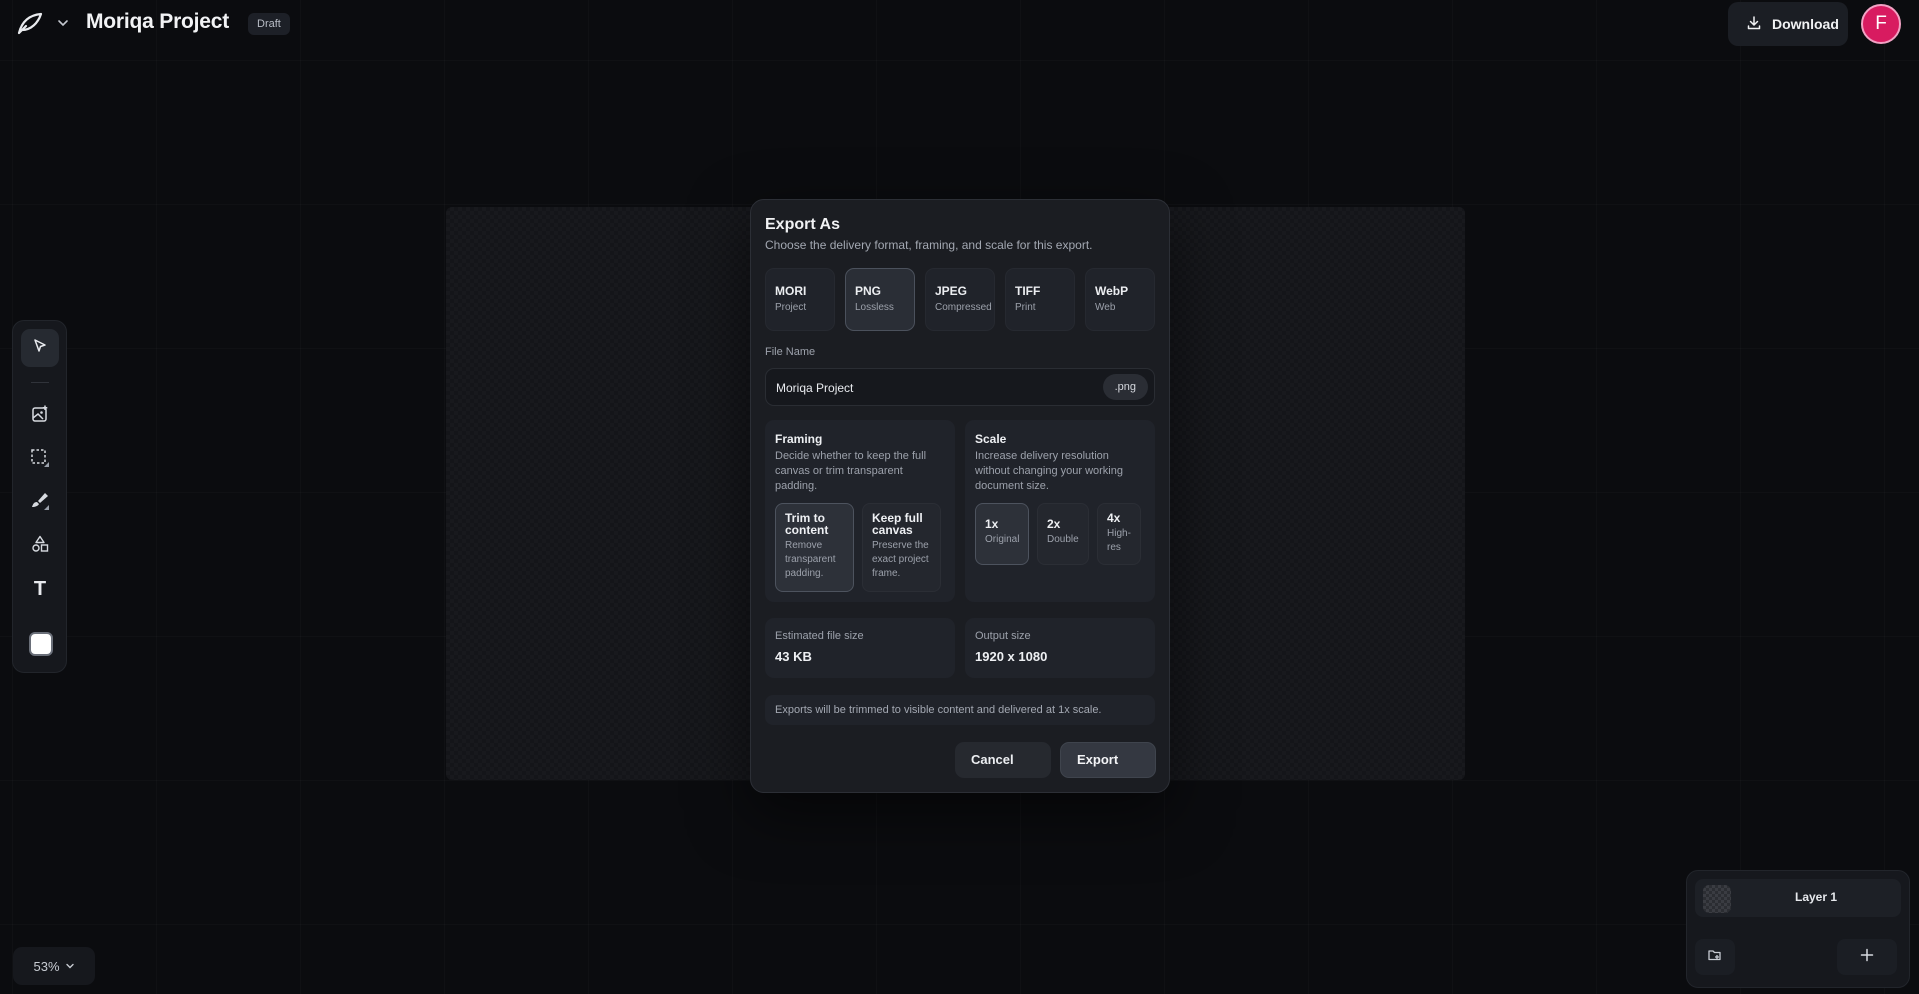 The height and width of the screenshot is (994, 1919). I want to click on format-option-mori: MORI Project, so click(800, 299).